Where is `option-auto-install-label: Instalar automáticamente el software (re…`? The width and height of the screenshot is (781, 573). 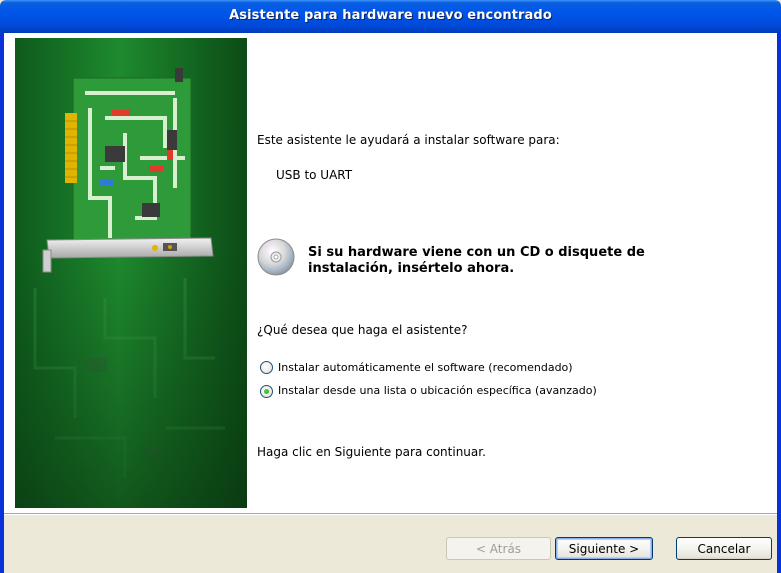
option-auto-install-label: Instalar automáticamente el software (re… is located at coordinates (425, 367).